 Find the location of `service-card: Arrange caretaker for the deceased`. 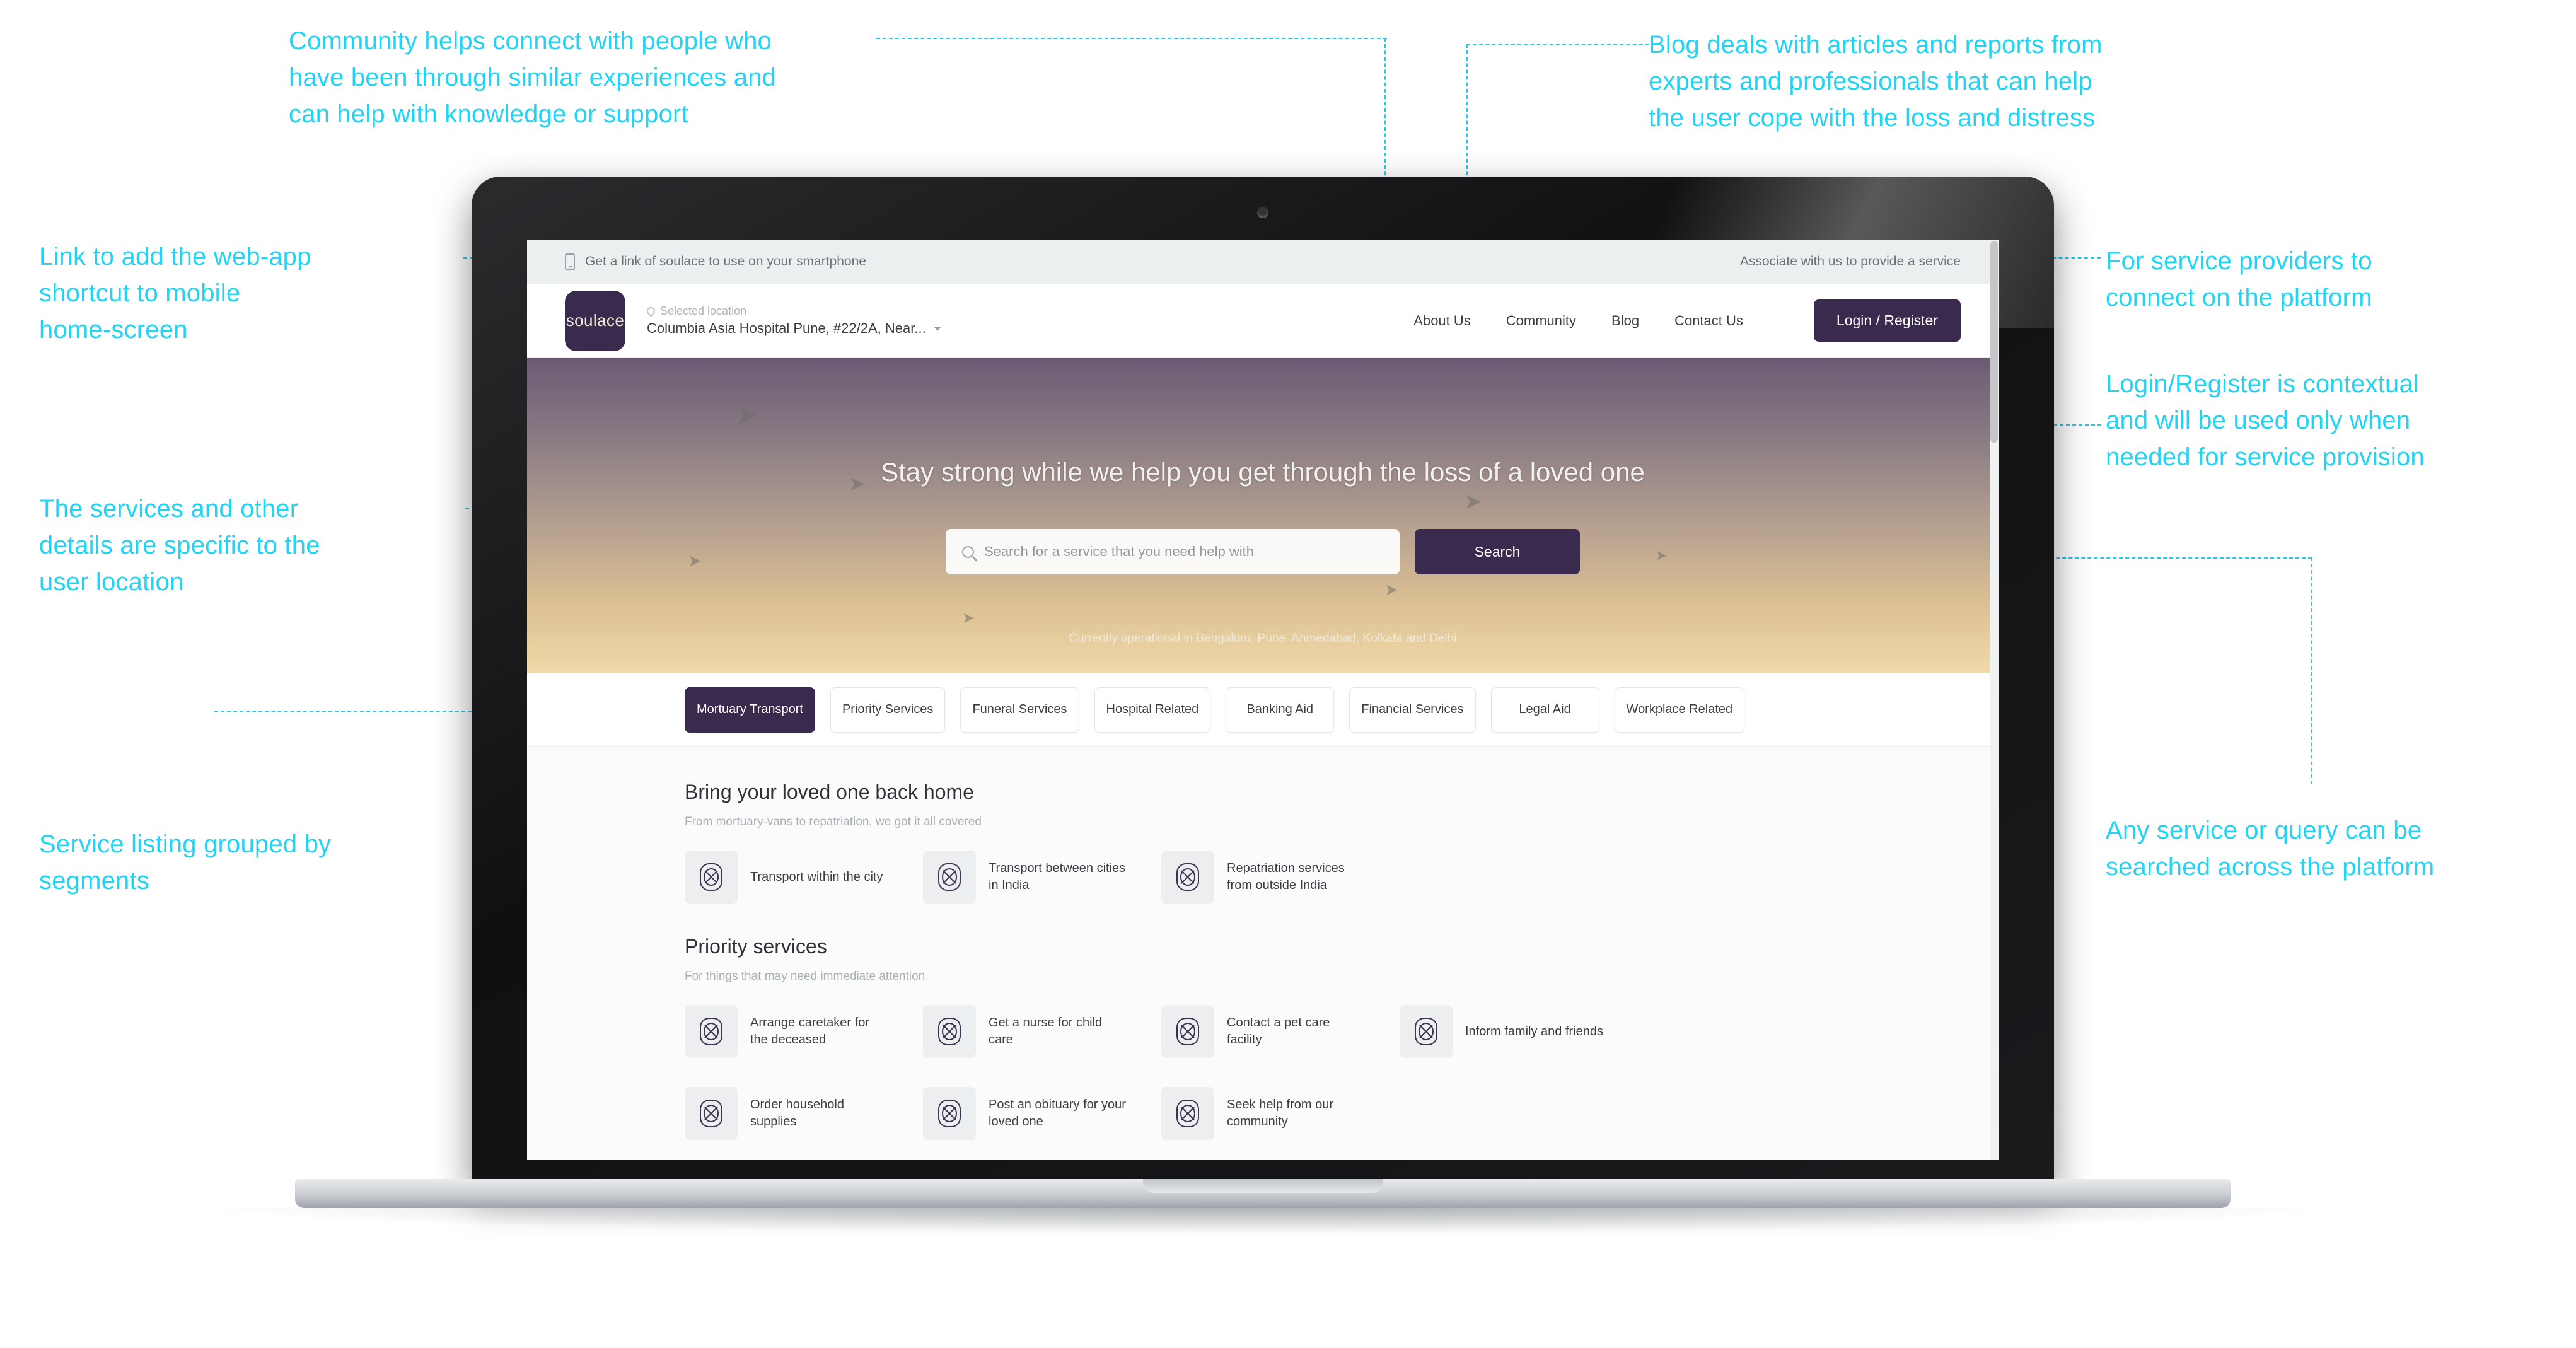

service-card: Arrange caretaker for the deceased is located at coordinates (787, 1031).